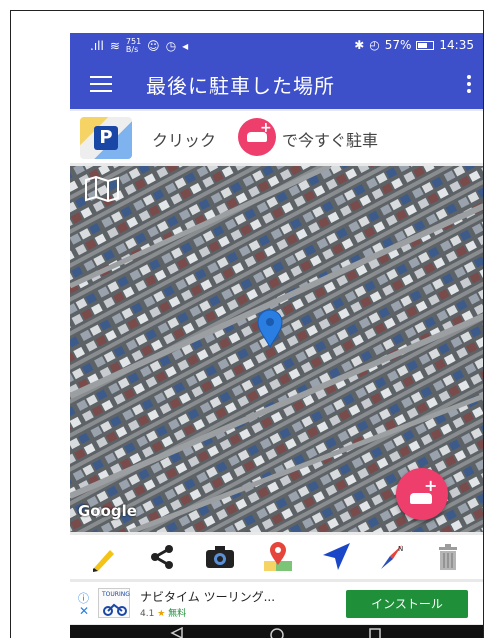 The height and width of the screenshot is (640, 494). I want to click on ad-app-icon-text: TOURING, so click(116, 594).